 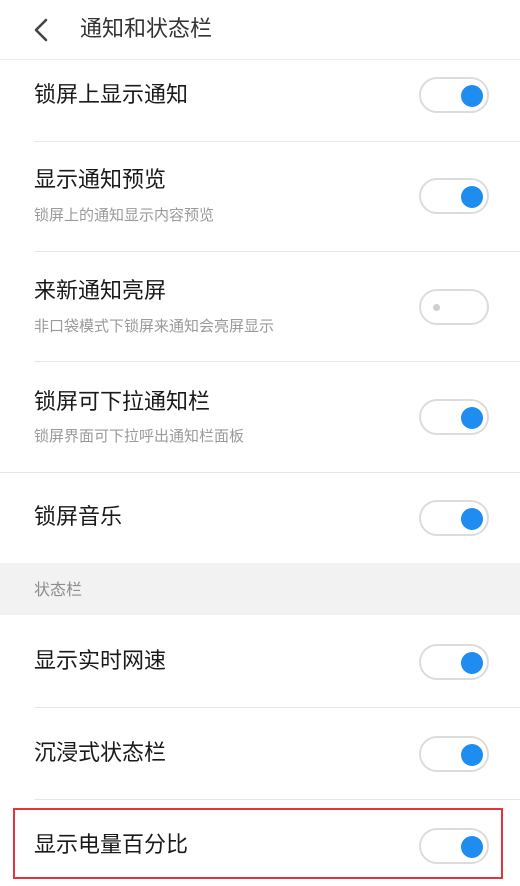 I want to click on setting-row-lockscreen-notifications: 锁屏上显示通知, so click(x=260, y=101).